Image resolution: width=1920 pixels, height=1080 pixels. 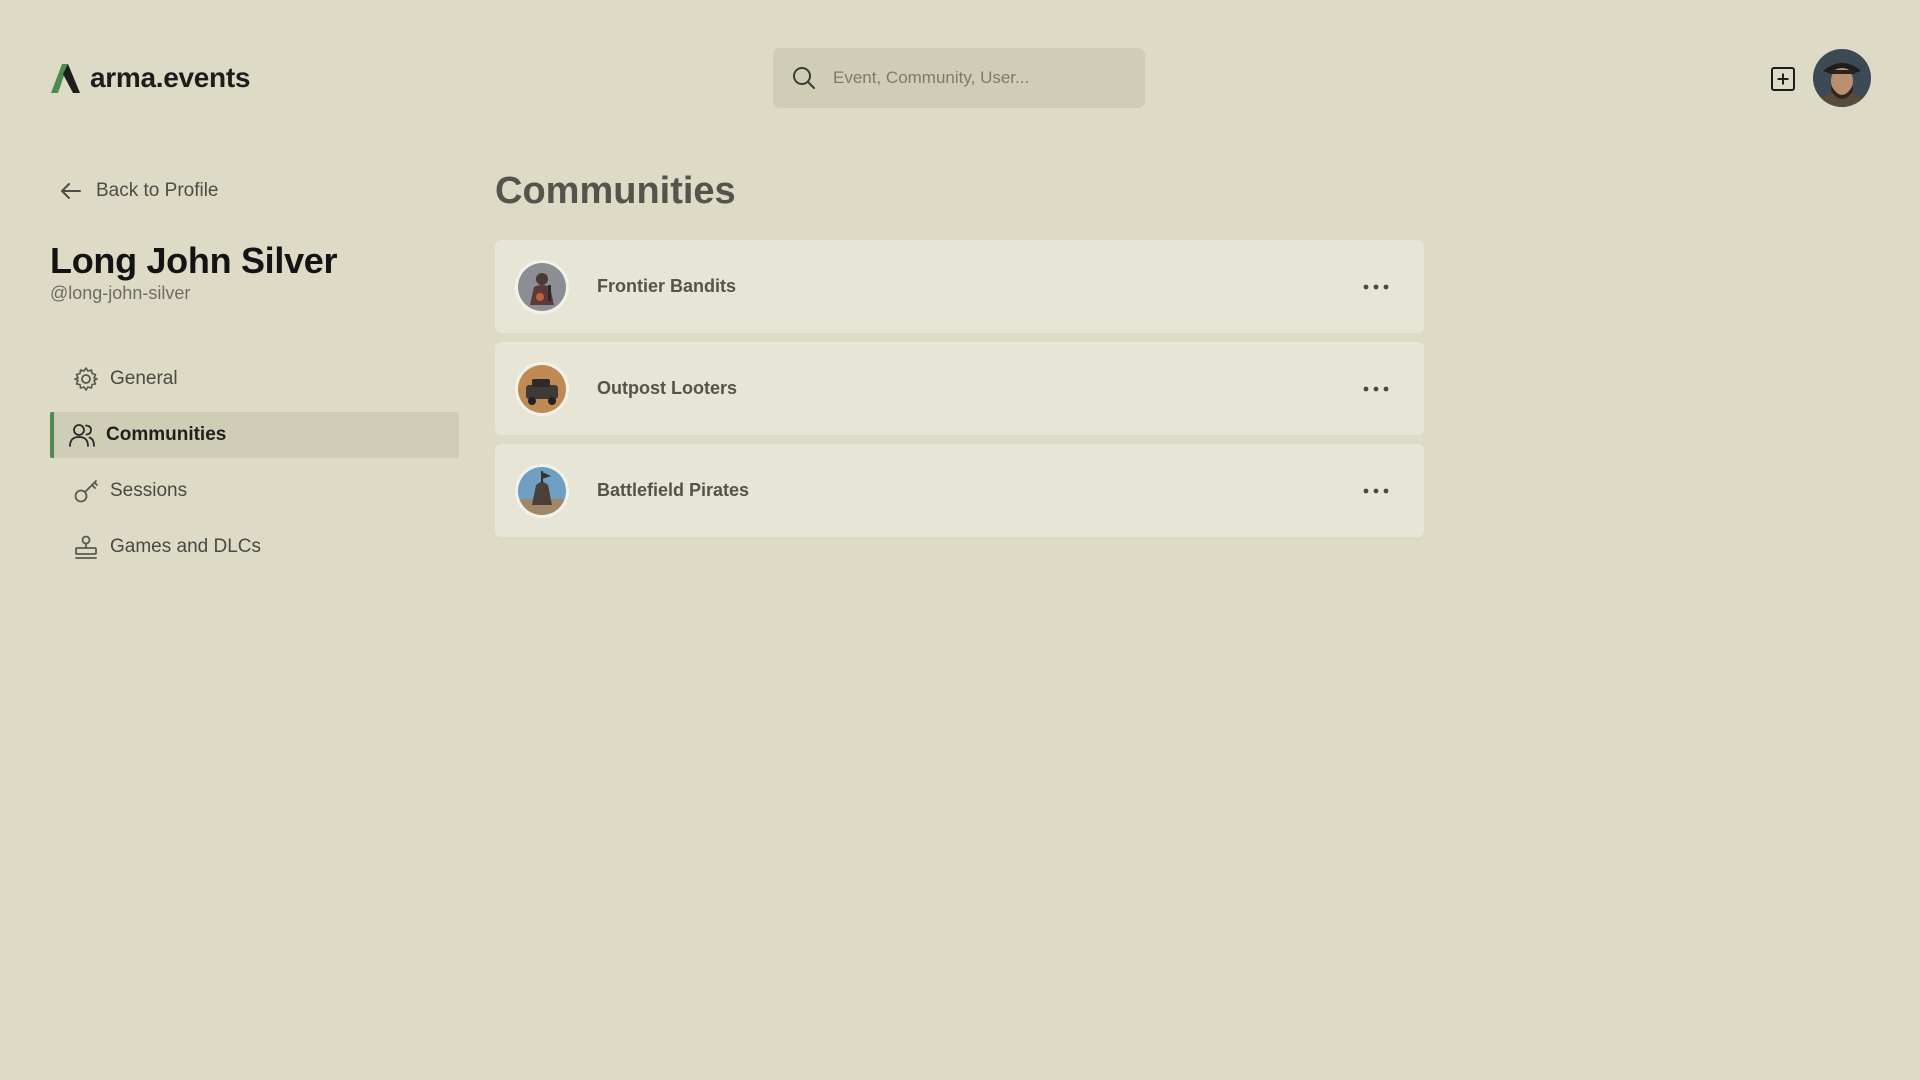 I want to click on back-to-profile-link: Back to Profile, so click(x=138, y=191).